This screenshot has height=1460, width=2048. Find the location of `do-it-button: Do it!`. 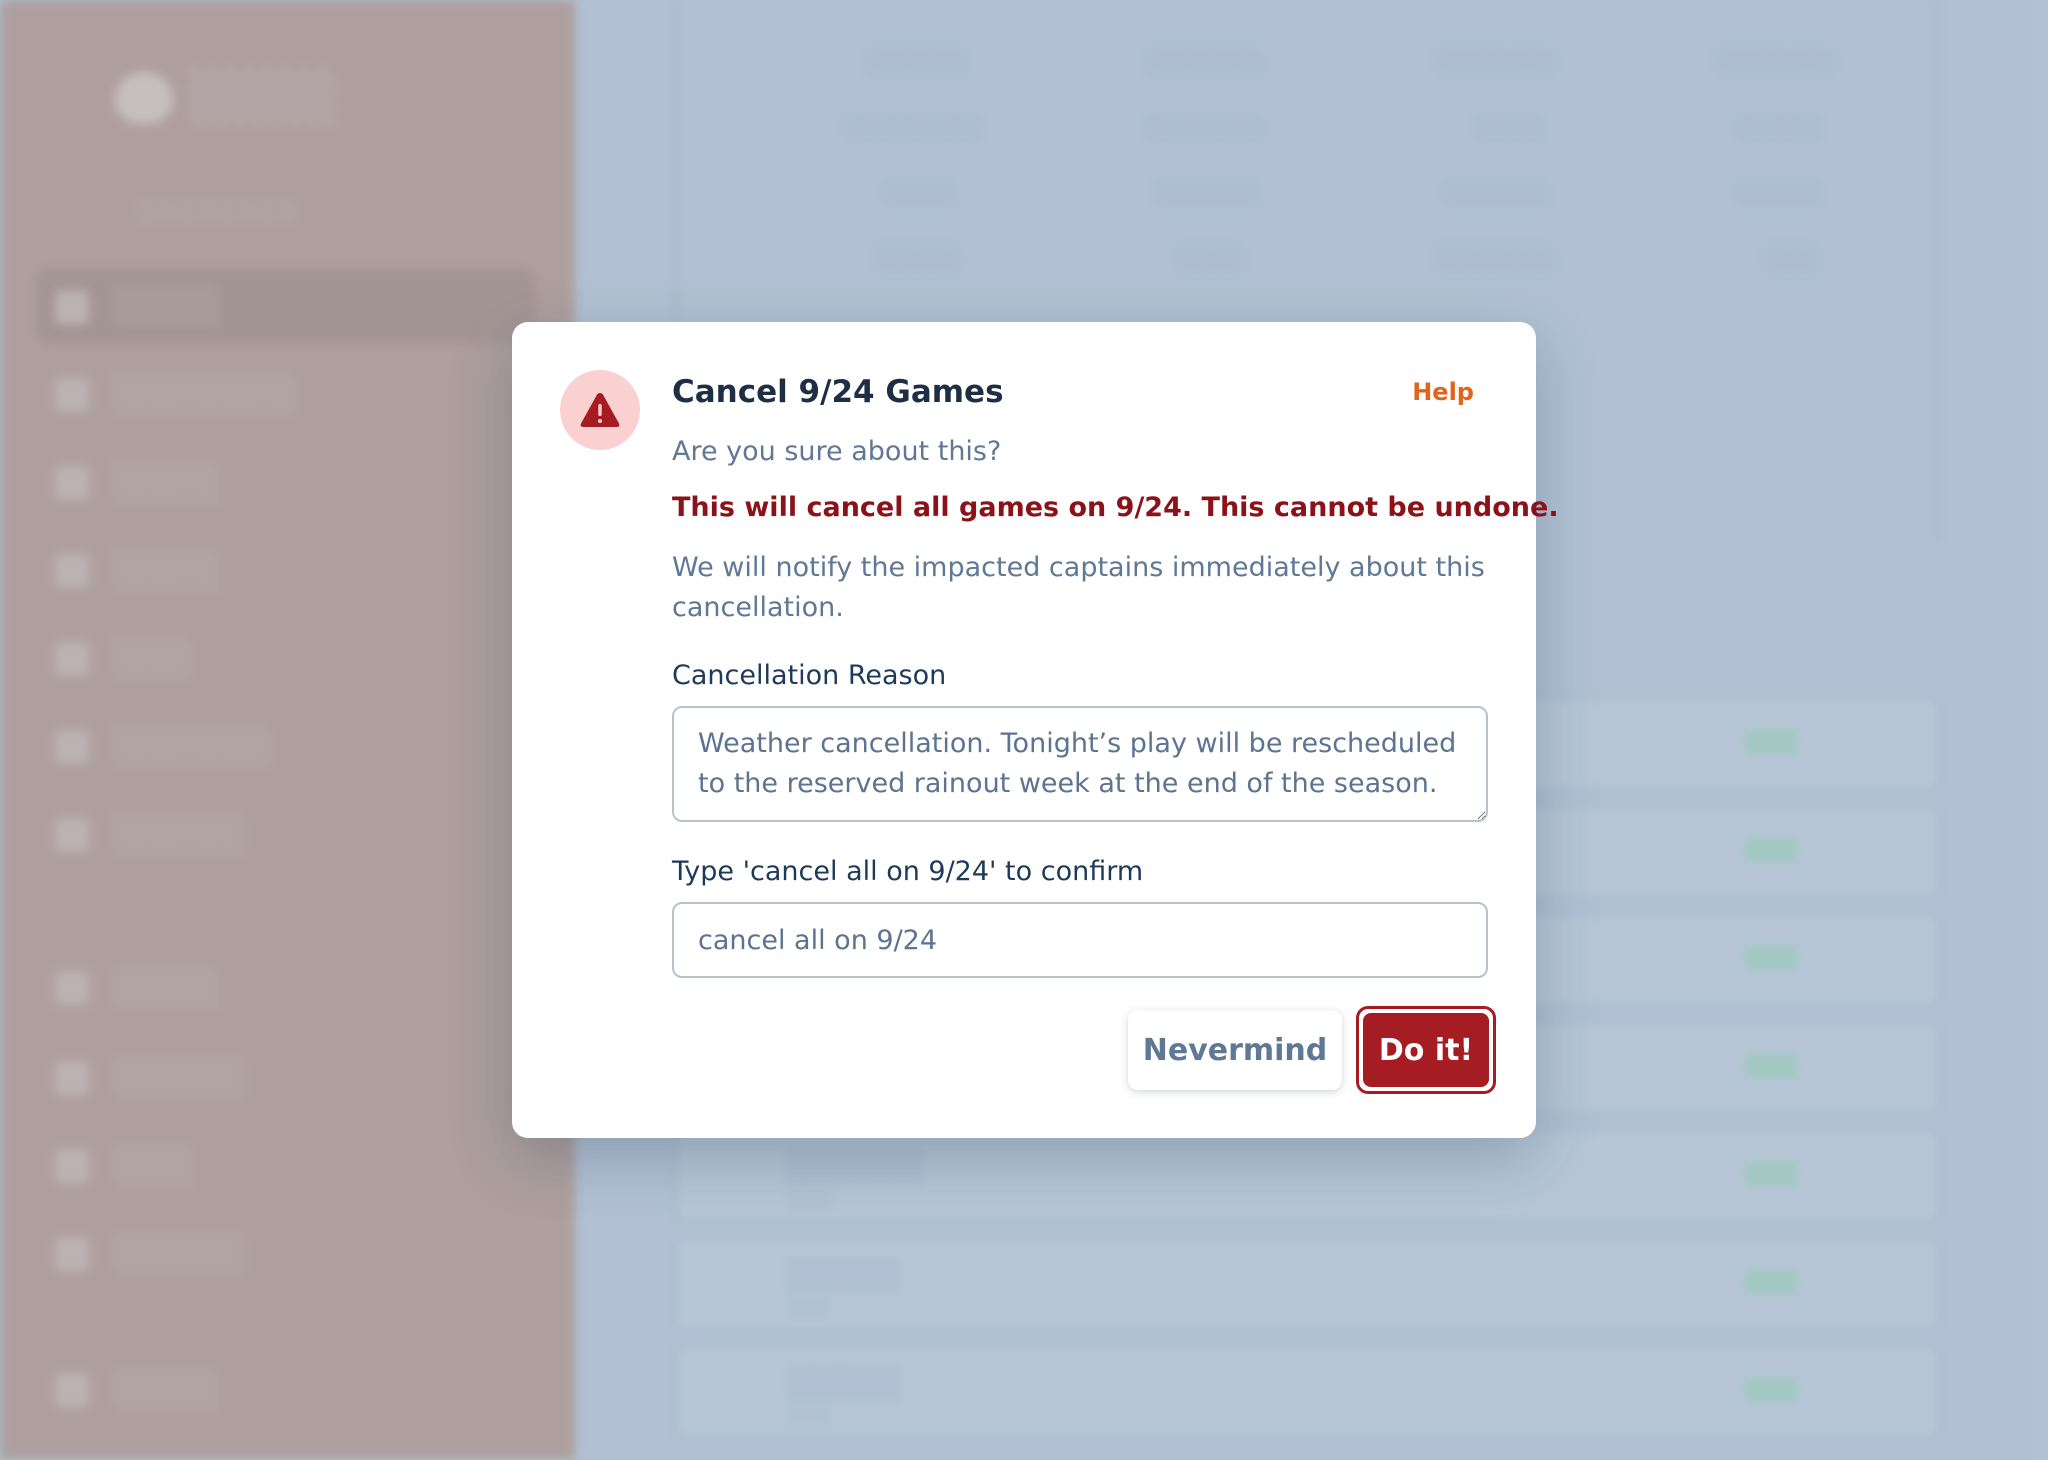

do-it-button: Do it! is located at coordinates (1426, 1050).